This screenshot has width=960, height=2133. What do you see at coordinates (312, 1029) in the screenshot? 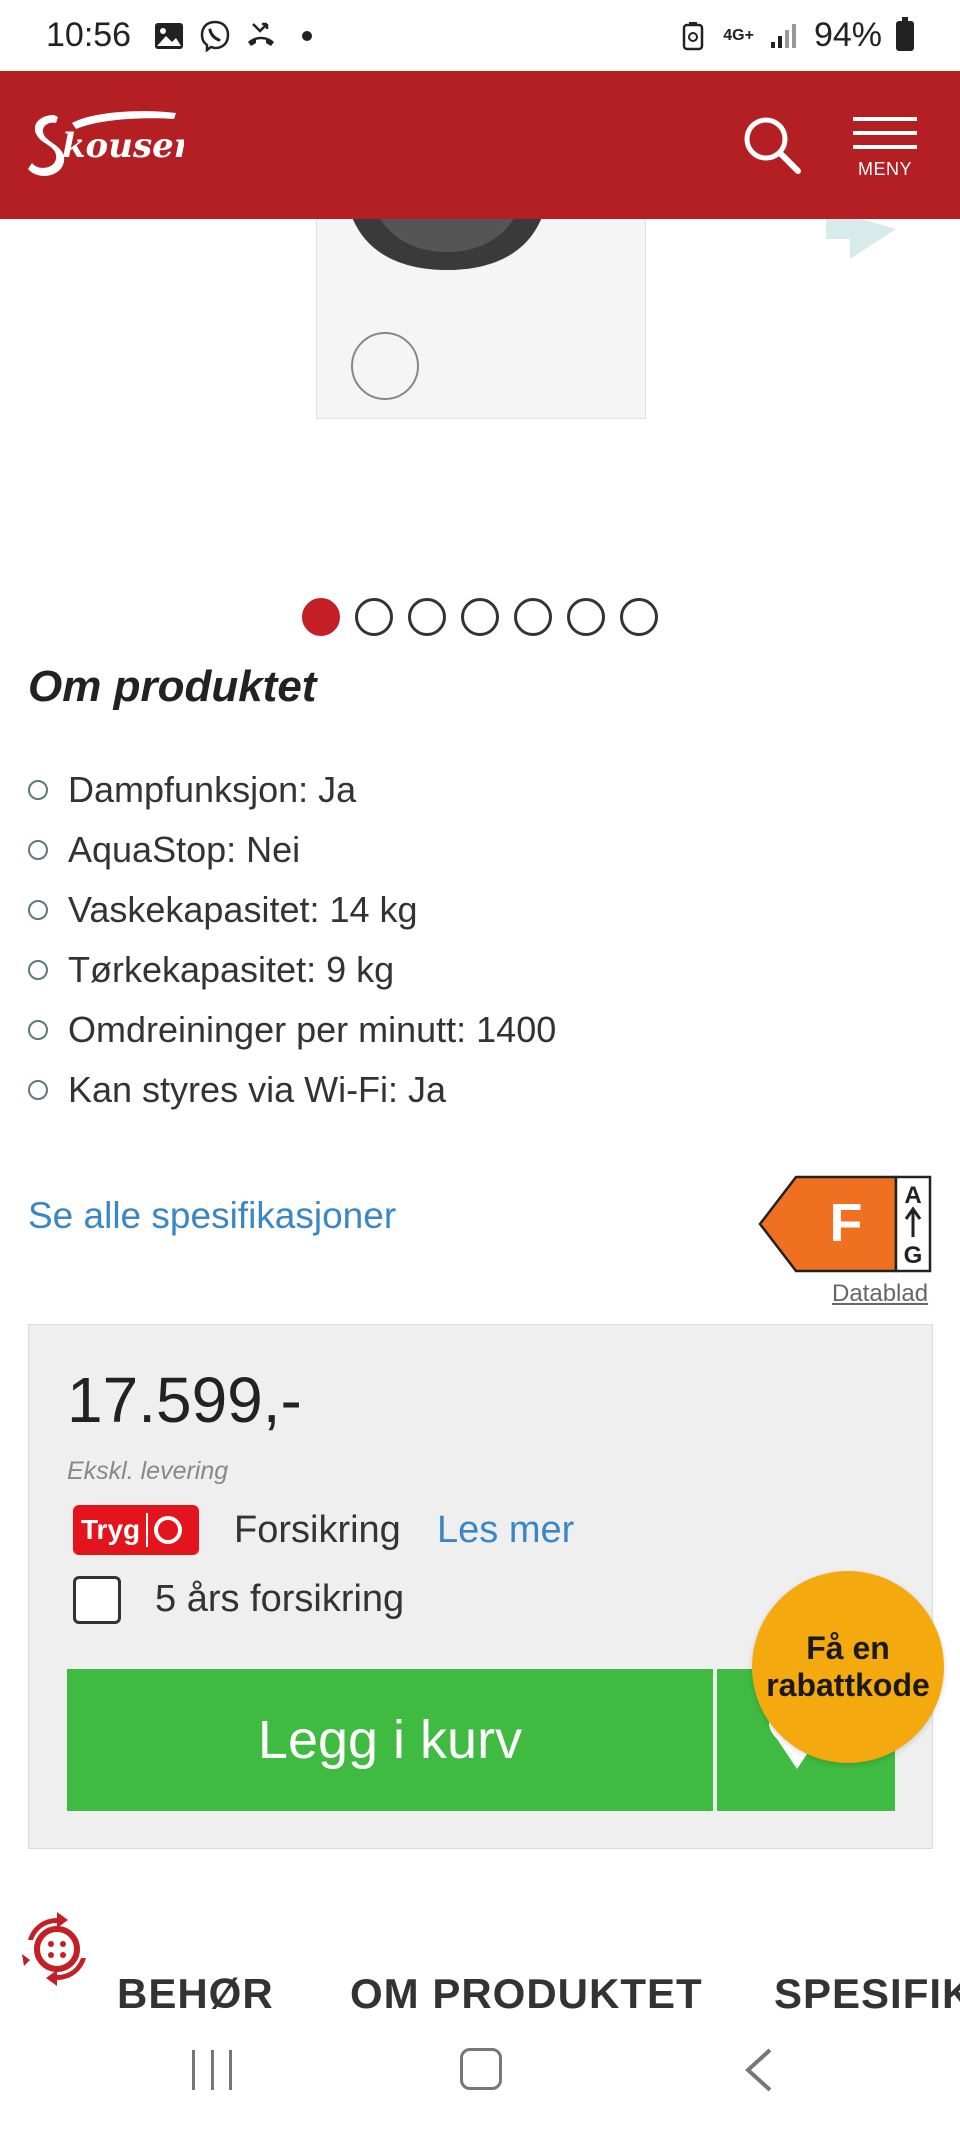
I see `feature-text: Omdreininger per minutt: 1400` at bounding box center [312, 1029].